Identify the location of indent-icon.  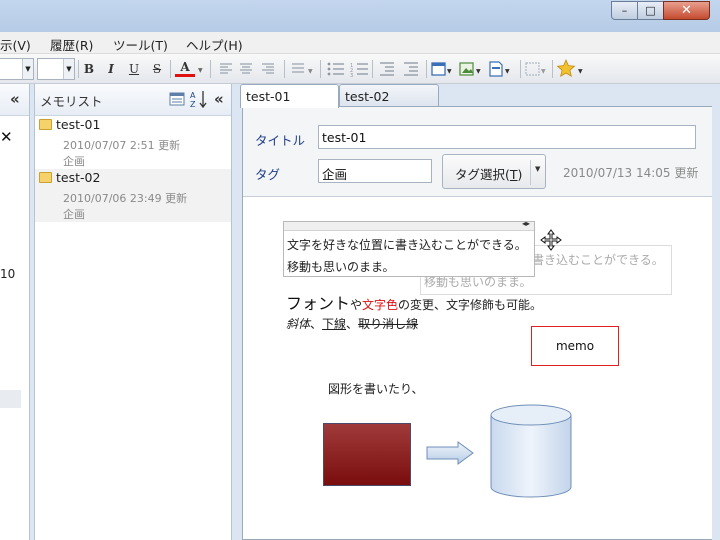
(400, 69).